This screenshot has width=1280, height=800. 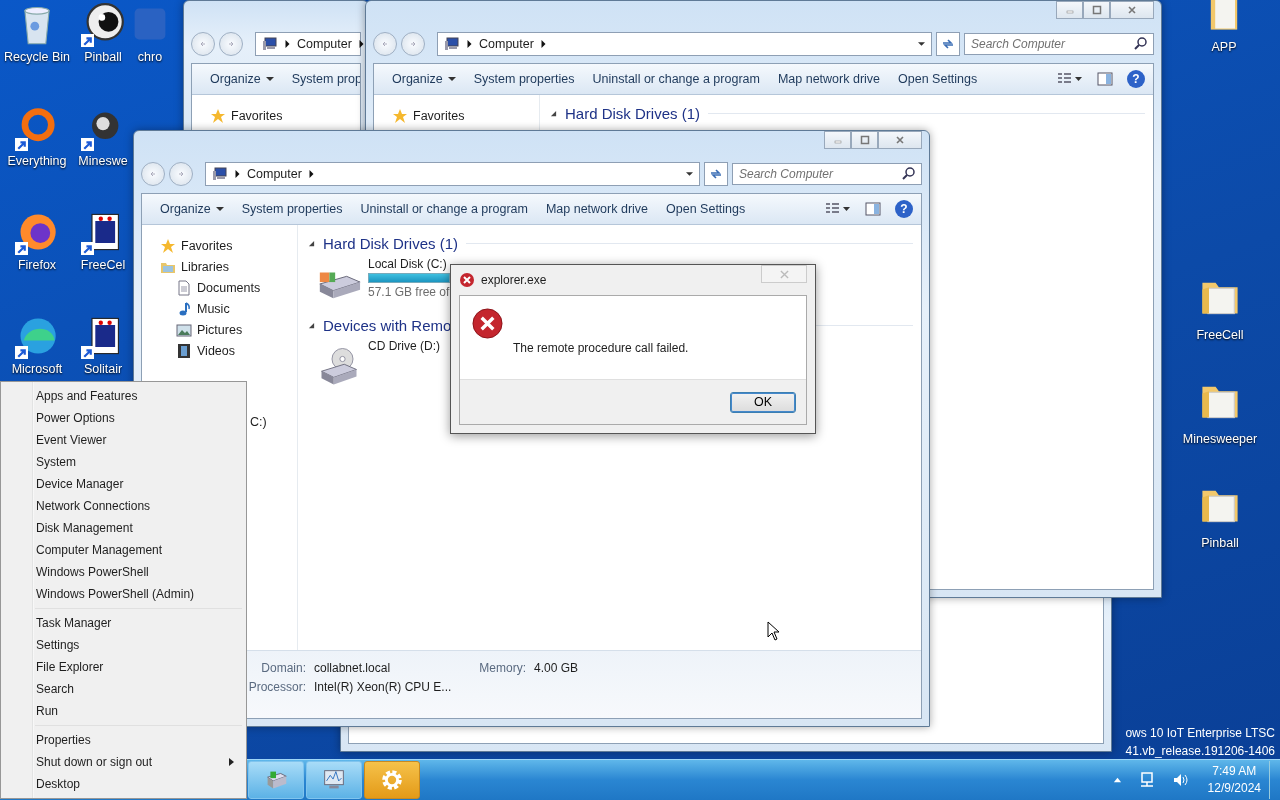 I want to click on ok-button: OK, so click(x=763, y=402).